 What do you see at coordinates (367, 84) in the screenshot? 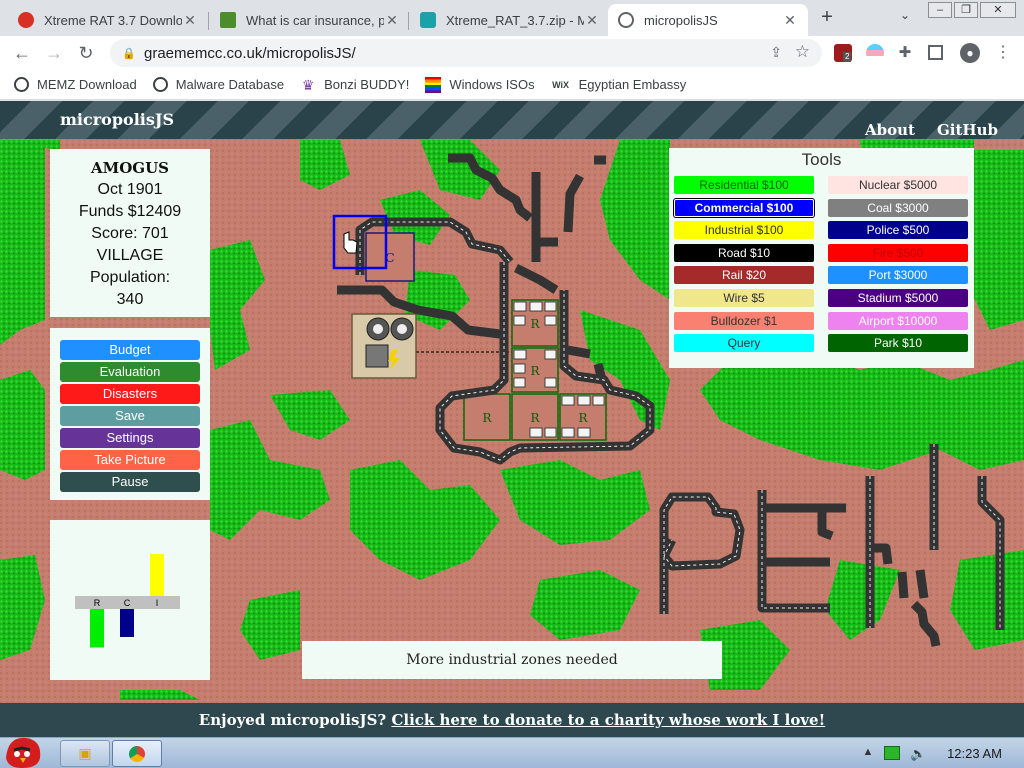
I see `bookmark-label: Bonzi BUDDY!` at bounding box center [367, 84].